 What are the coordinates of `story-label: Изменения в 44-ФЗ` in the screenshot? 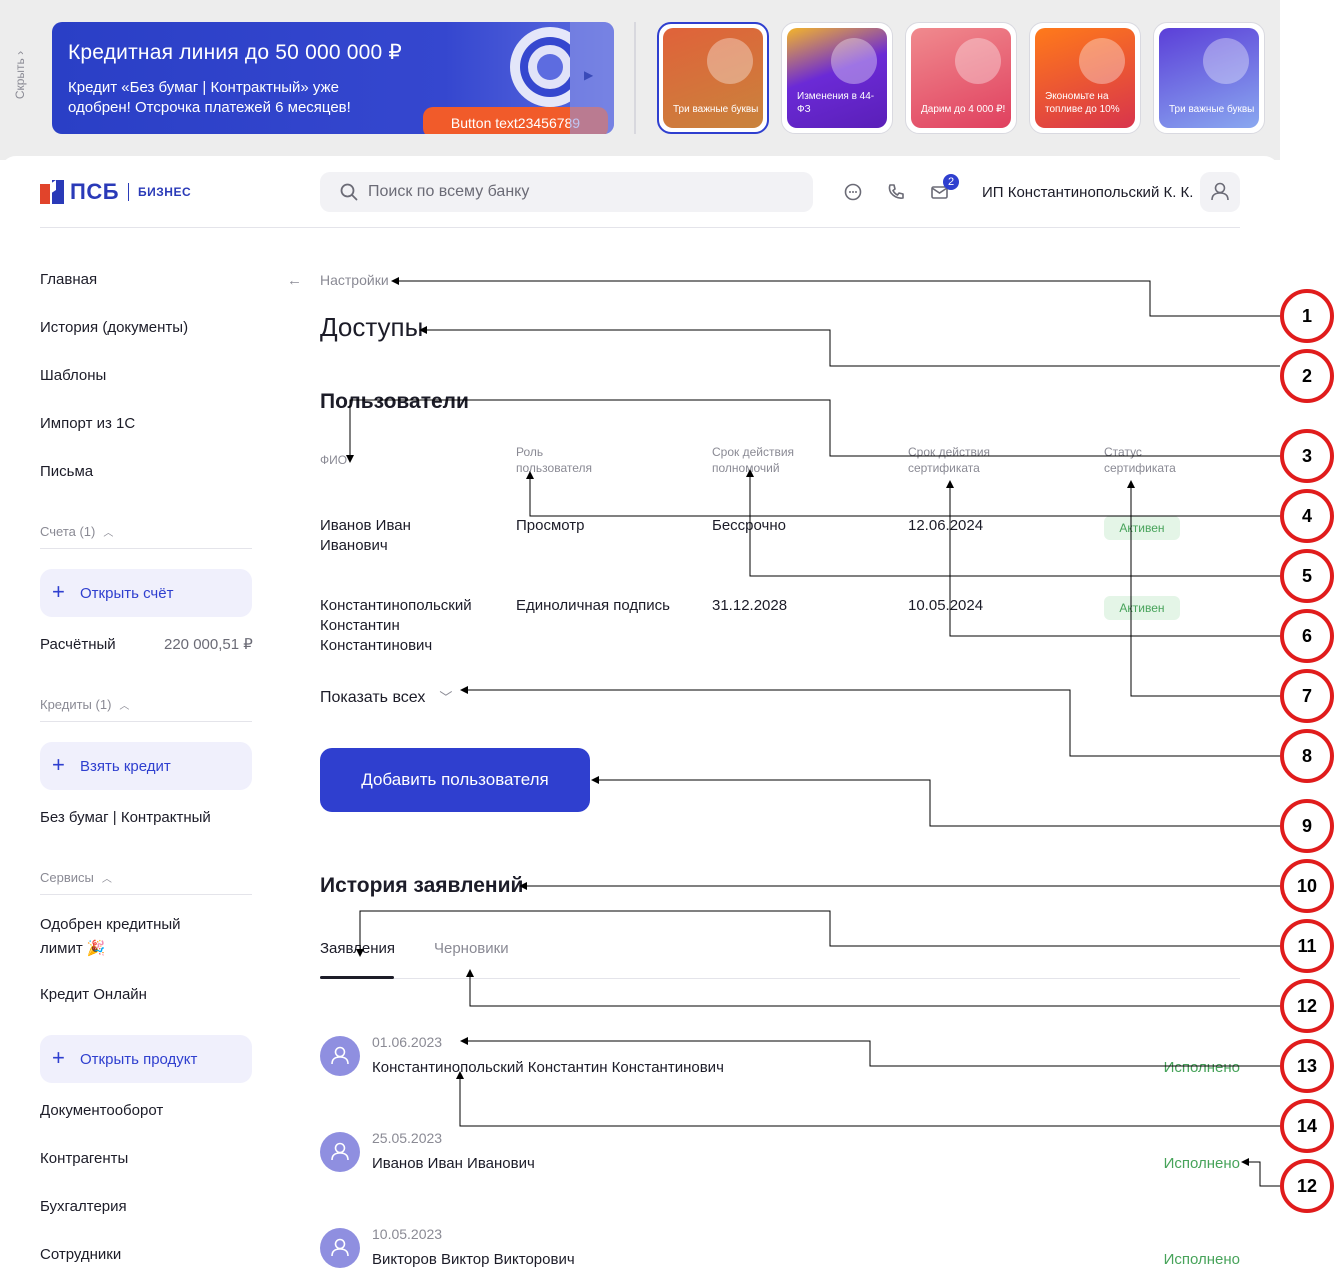 It's located at (836, 103).